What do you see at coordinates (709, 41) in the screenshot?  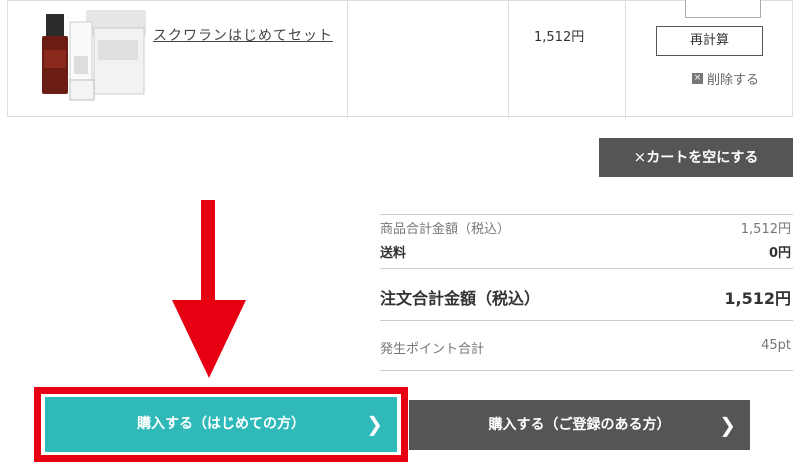 I see `recalc-button: 再計算` at bounding box center [709, 41].